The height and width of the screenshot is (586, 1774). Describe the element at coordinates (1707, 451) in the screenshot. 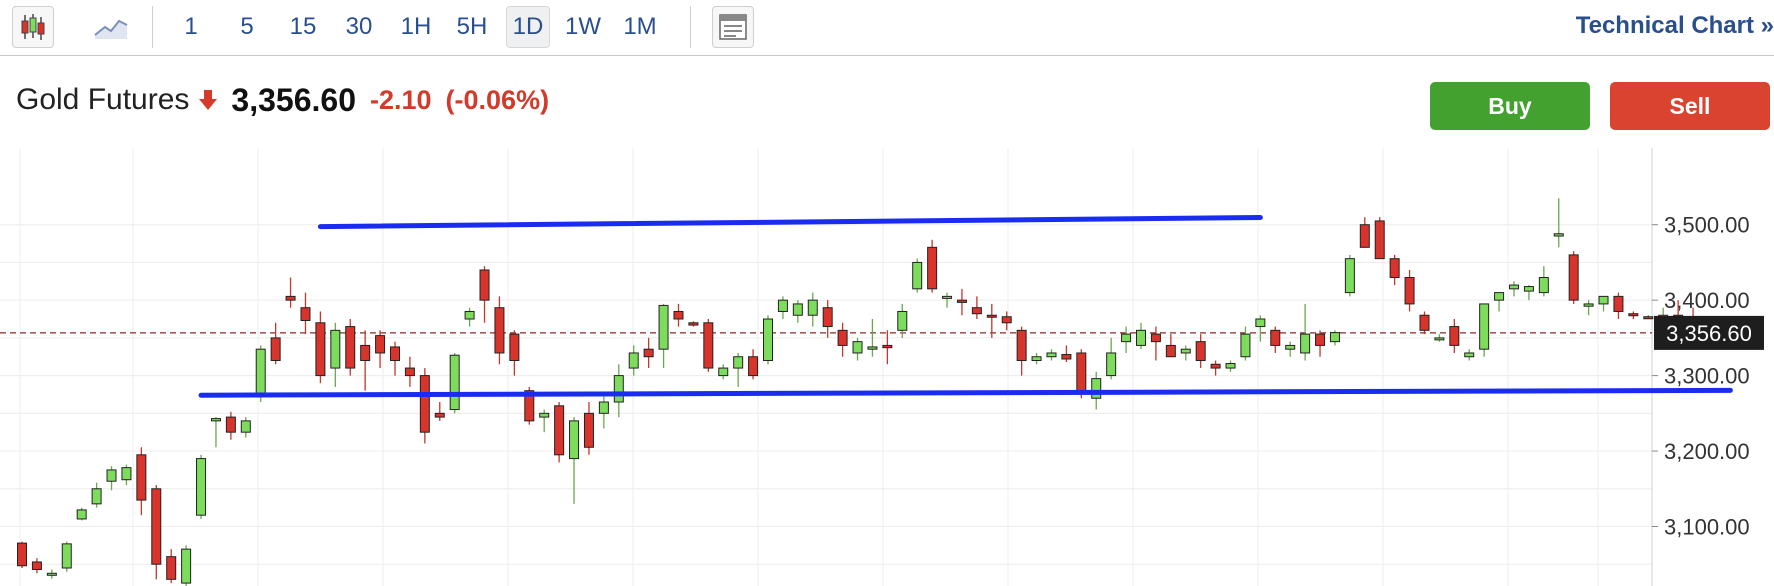

I see `y-tick-label: 3,200.00` at that location.